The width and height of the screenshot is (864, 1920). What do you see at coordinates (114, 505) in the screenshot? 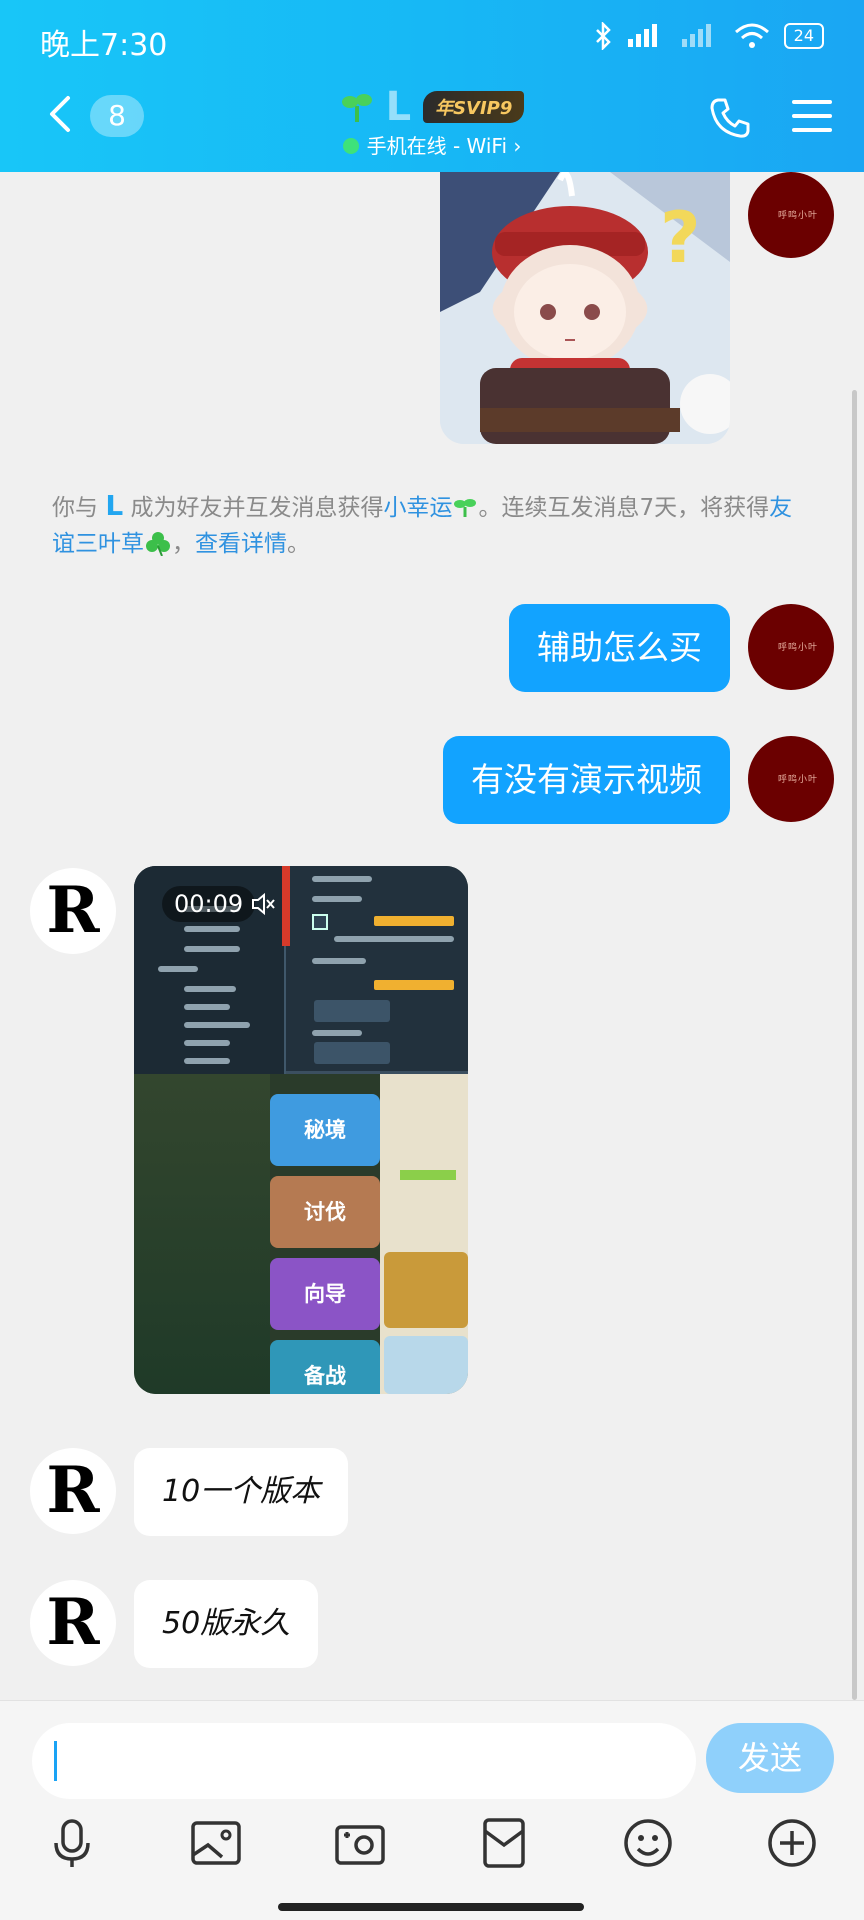
I see `notice-contact-name: L` at bounding box center [114, 505].